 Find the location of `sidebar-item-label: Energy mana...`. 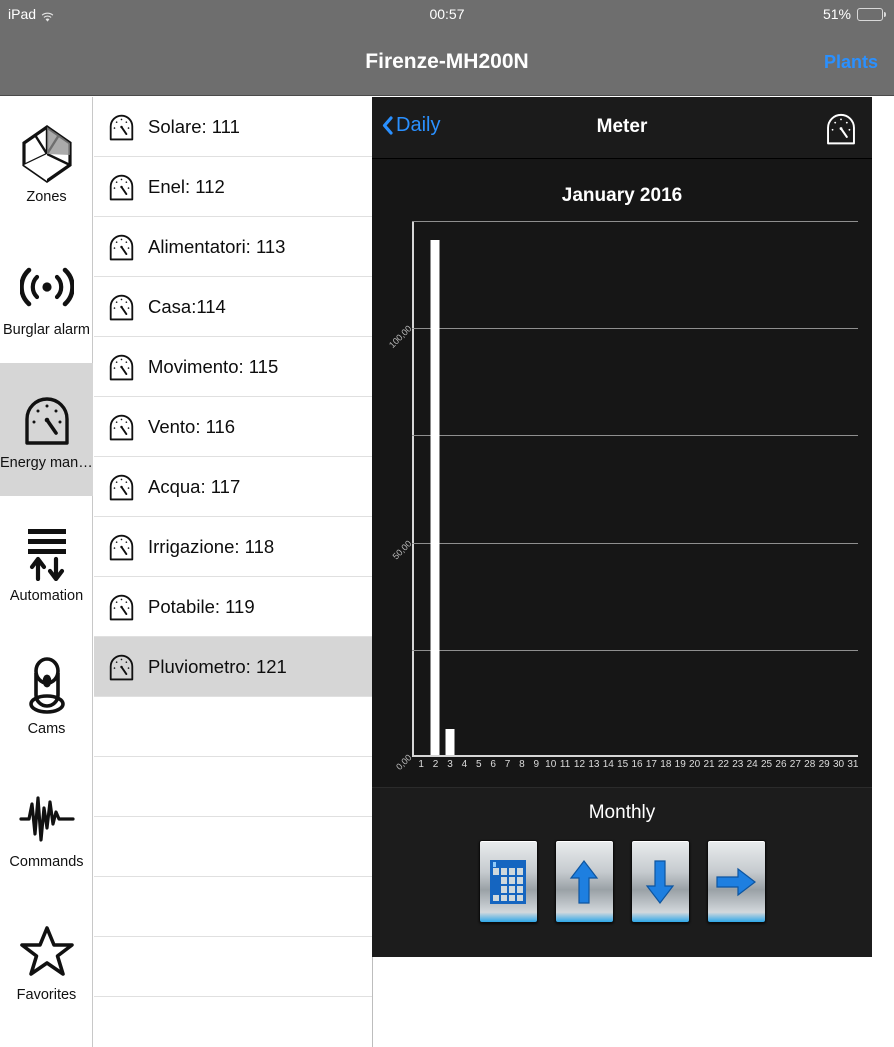

sidebar-item-label: Energy mana... is located at coordinates (46, 462).